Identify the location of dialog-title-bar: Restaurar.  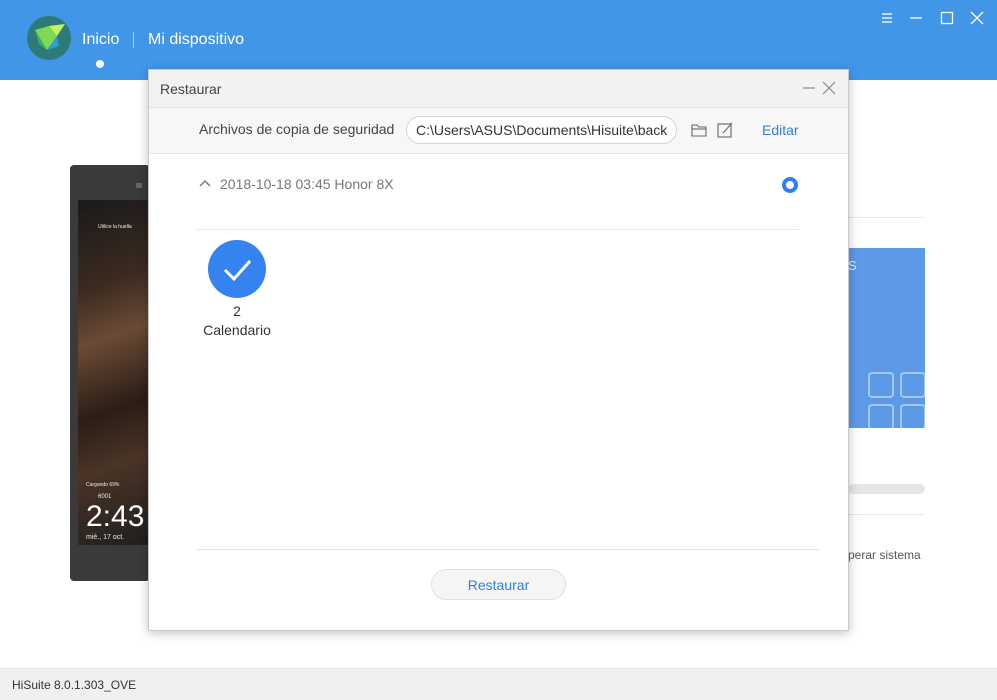
(498, 89).